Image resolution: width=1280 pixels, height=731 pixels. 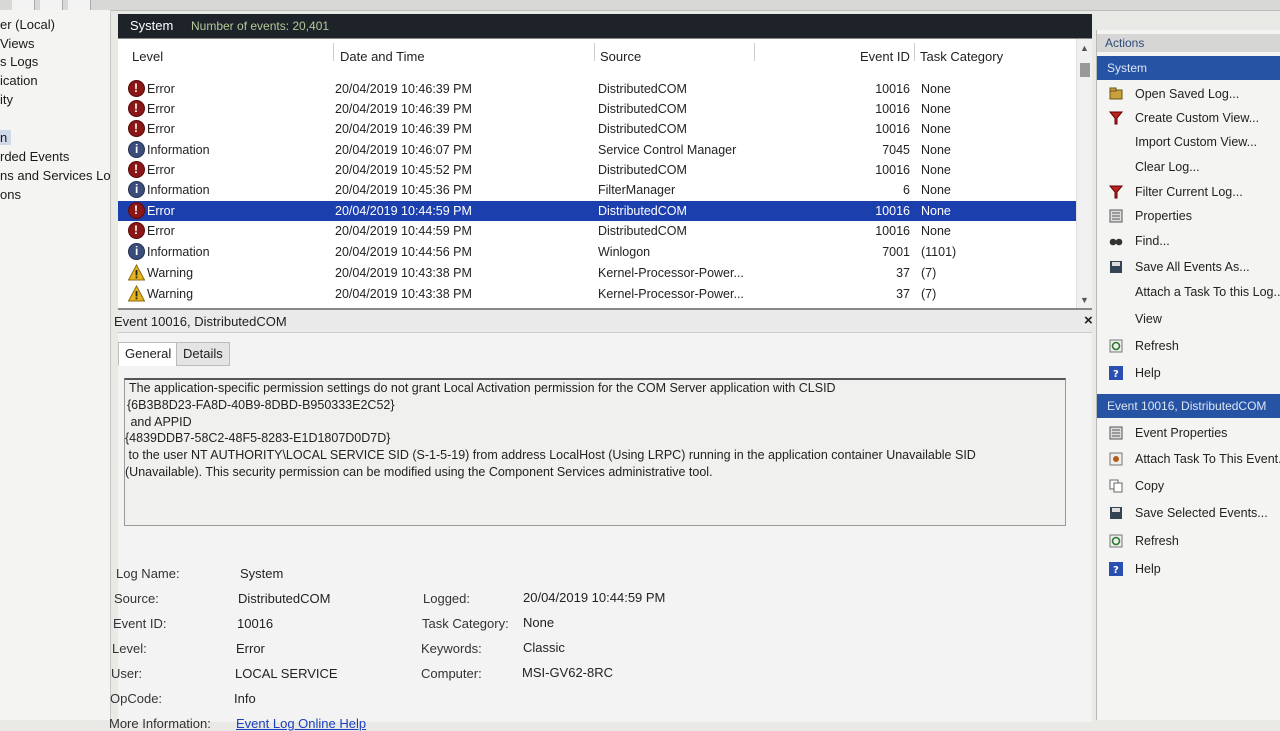 I want to click on tree-item-system: n, so click(x=6, y=137).